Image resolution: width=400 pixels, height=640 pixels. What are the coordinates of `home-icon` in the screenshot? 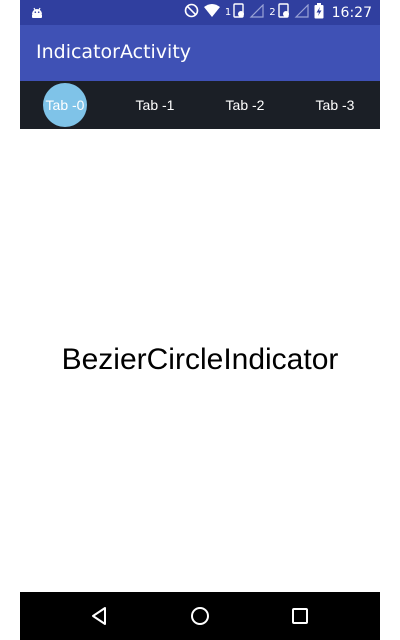 It's located at (200, 616).